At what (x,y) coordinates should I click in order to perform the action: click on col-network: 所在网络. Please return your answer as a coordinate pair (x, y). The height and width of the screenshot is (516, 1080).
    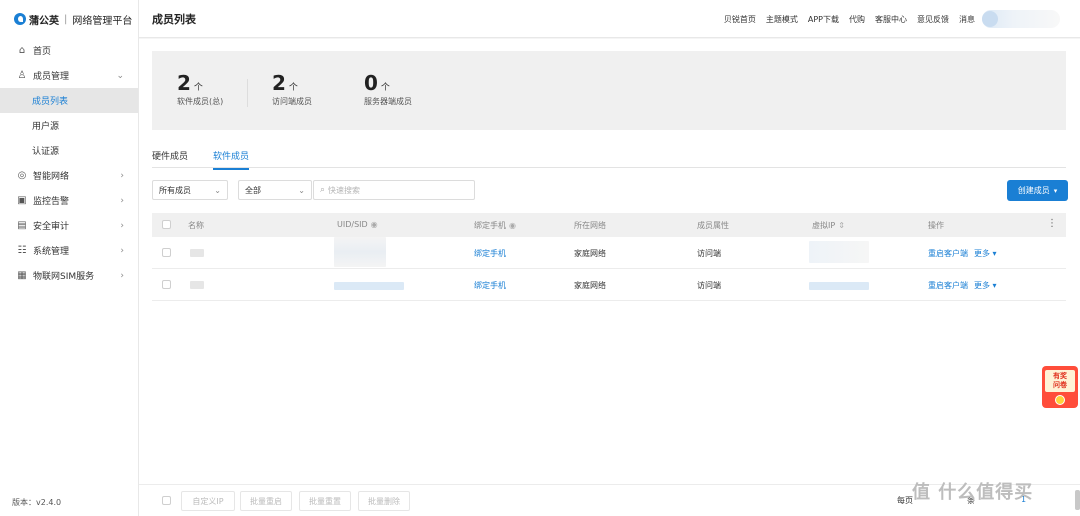
    Looking at the image, I should click on (590, 225).